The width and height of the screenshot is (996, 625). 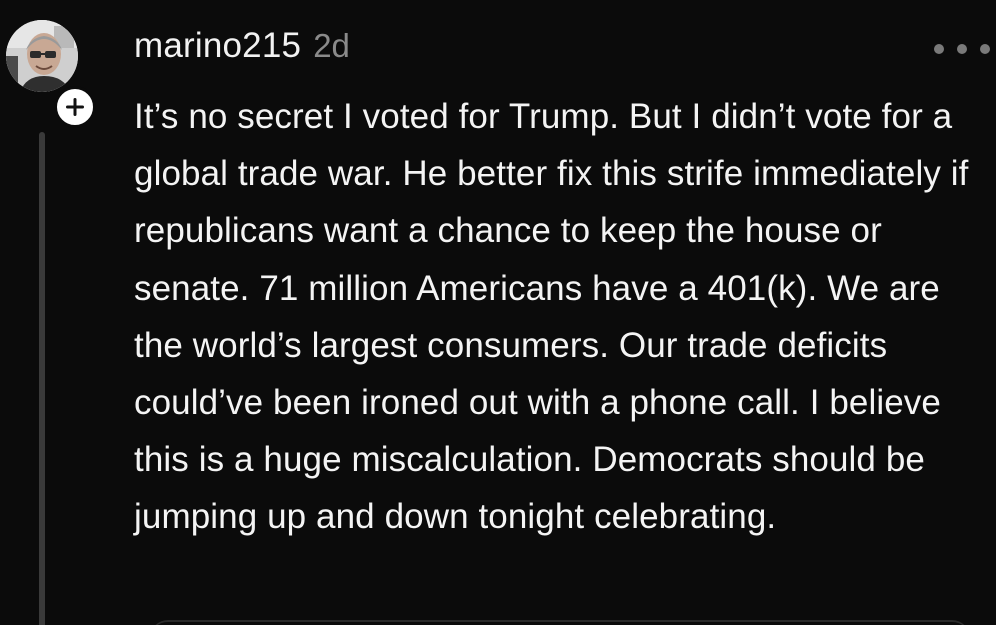 I want to click on comment-timestamp: 2d, so click(x=331, y=45).